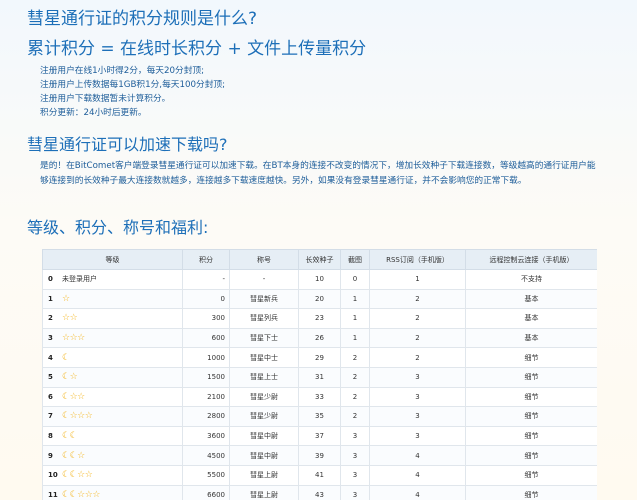 Image resolution: width=637 pixels, height=500 pixels. Describe the element at coordinates (112, 397) in the screenshot. I see `level-cell: 6 ☾☆☆` at that location.